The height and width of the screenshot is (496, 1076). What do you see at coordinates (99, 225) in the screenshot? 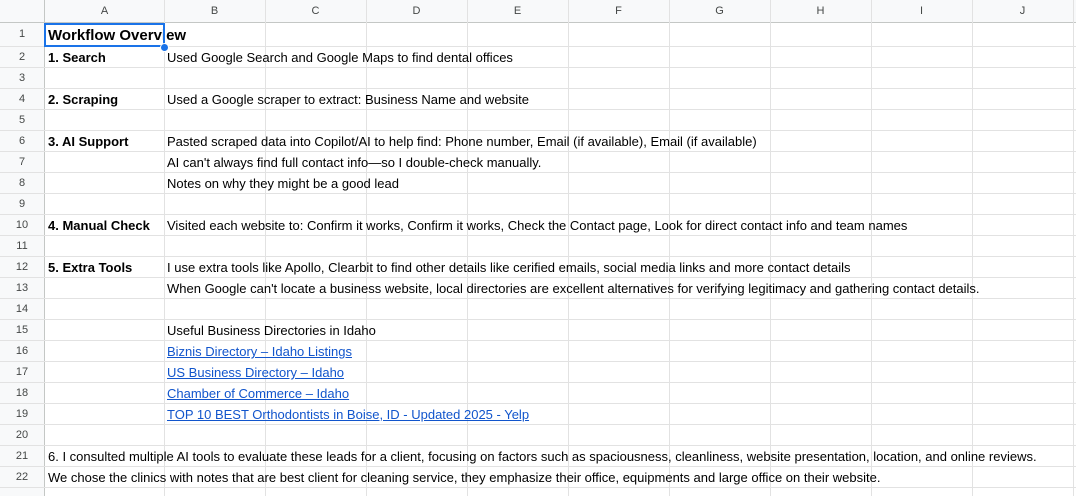
I see `cell-a10: 4. Manual Check` at bounding box center [99, 225].